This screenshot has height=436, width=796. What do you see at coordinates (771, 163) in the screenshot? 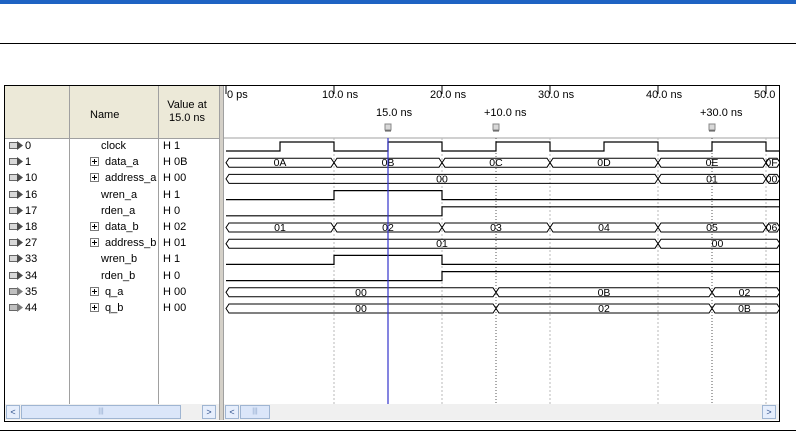
I see `bus-value-label: 0F` at bounding box center [771, 163].